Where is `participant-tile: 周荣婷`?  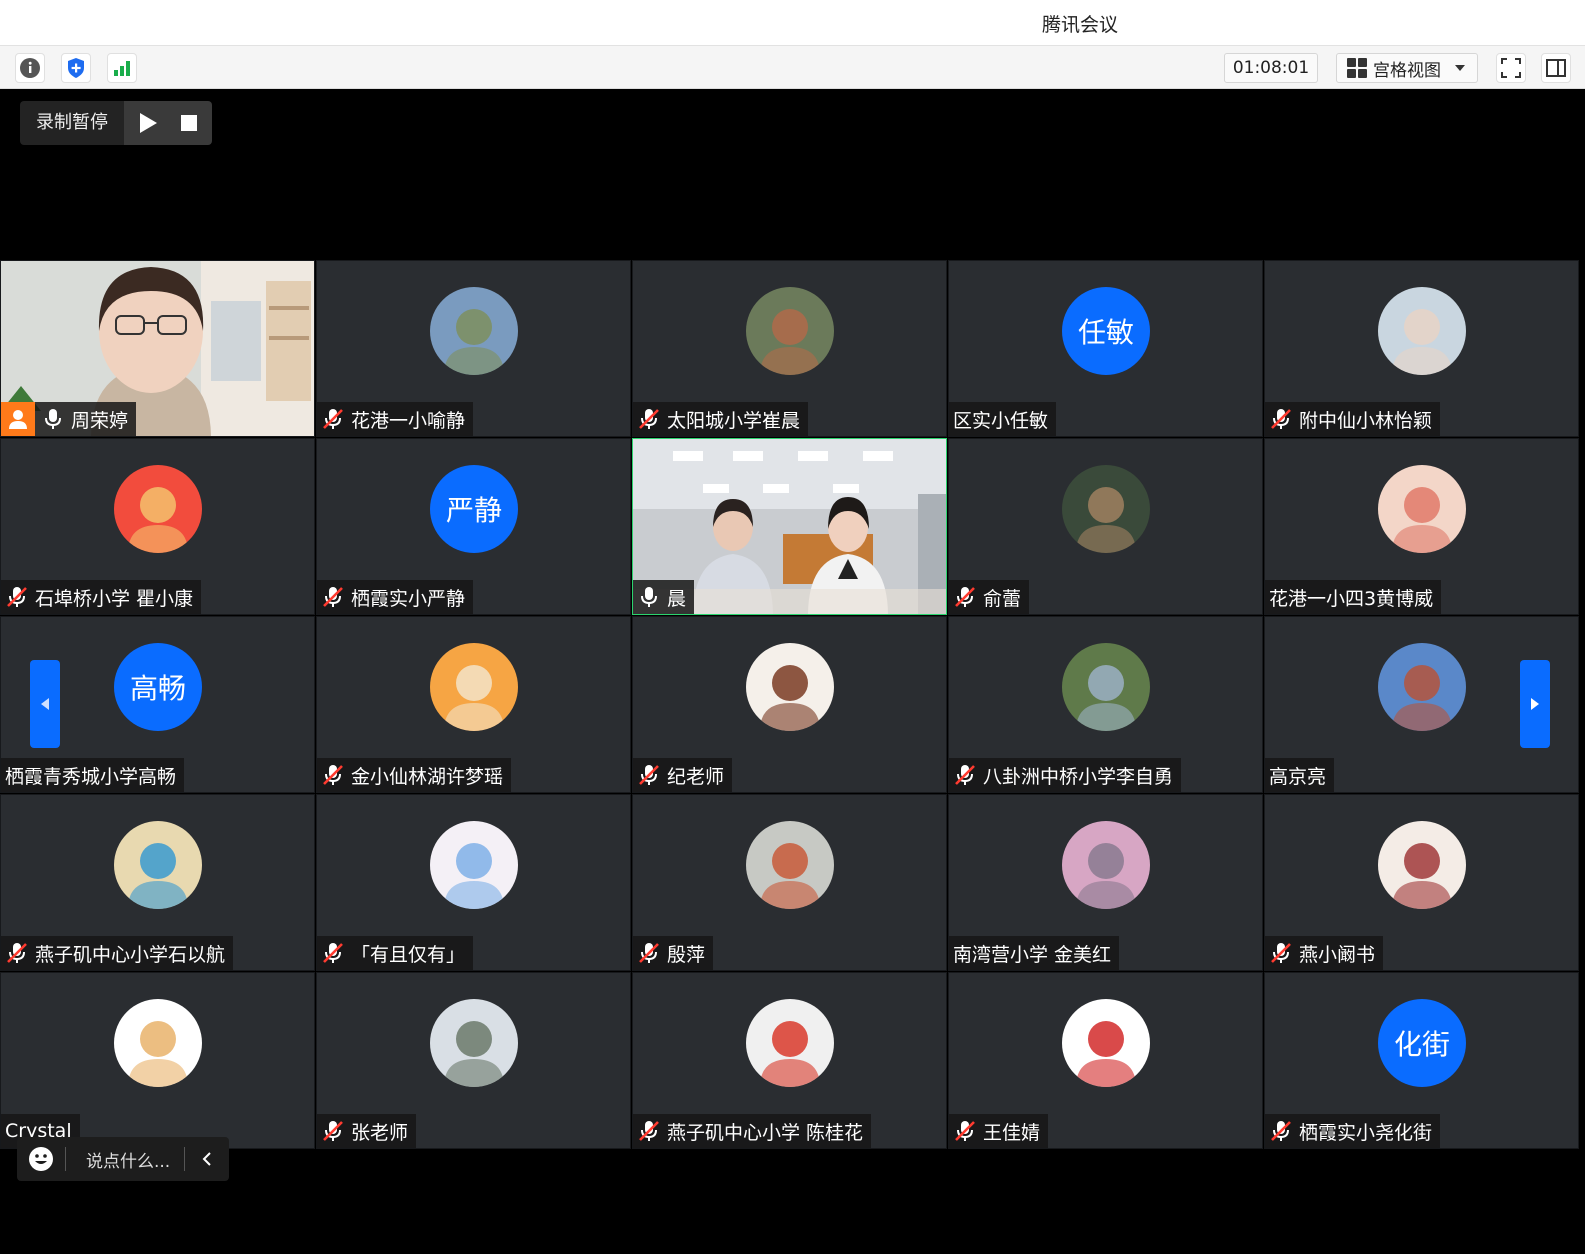
participant-tile: 周荣婷 is located at coordinates (157, 348).